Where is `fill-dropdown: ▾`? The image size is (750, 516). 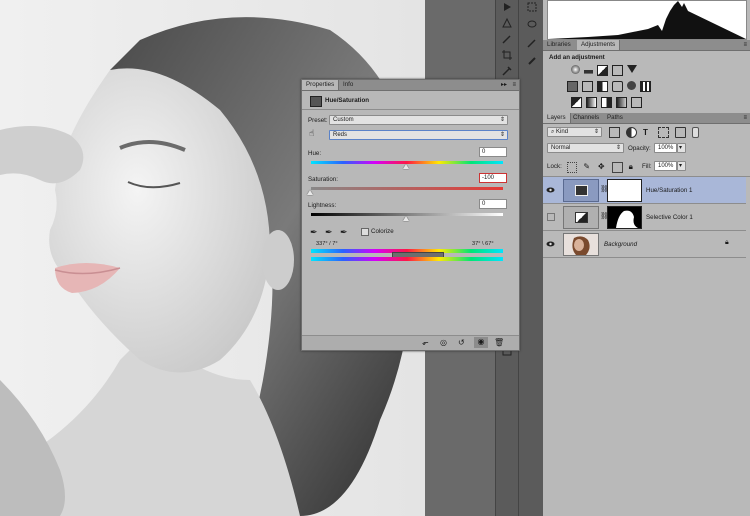
fill-dropdown: ▾ is located at coordinates (681, 166).